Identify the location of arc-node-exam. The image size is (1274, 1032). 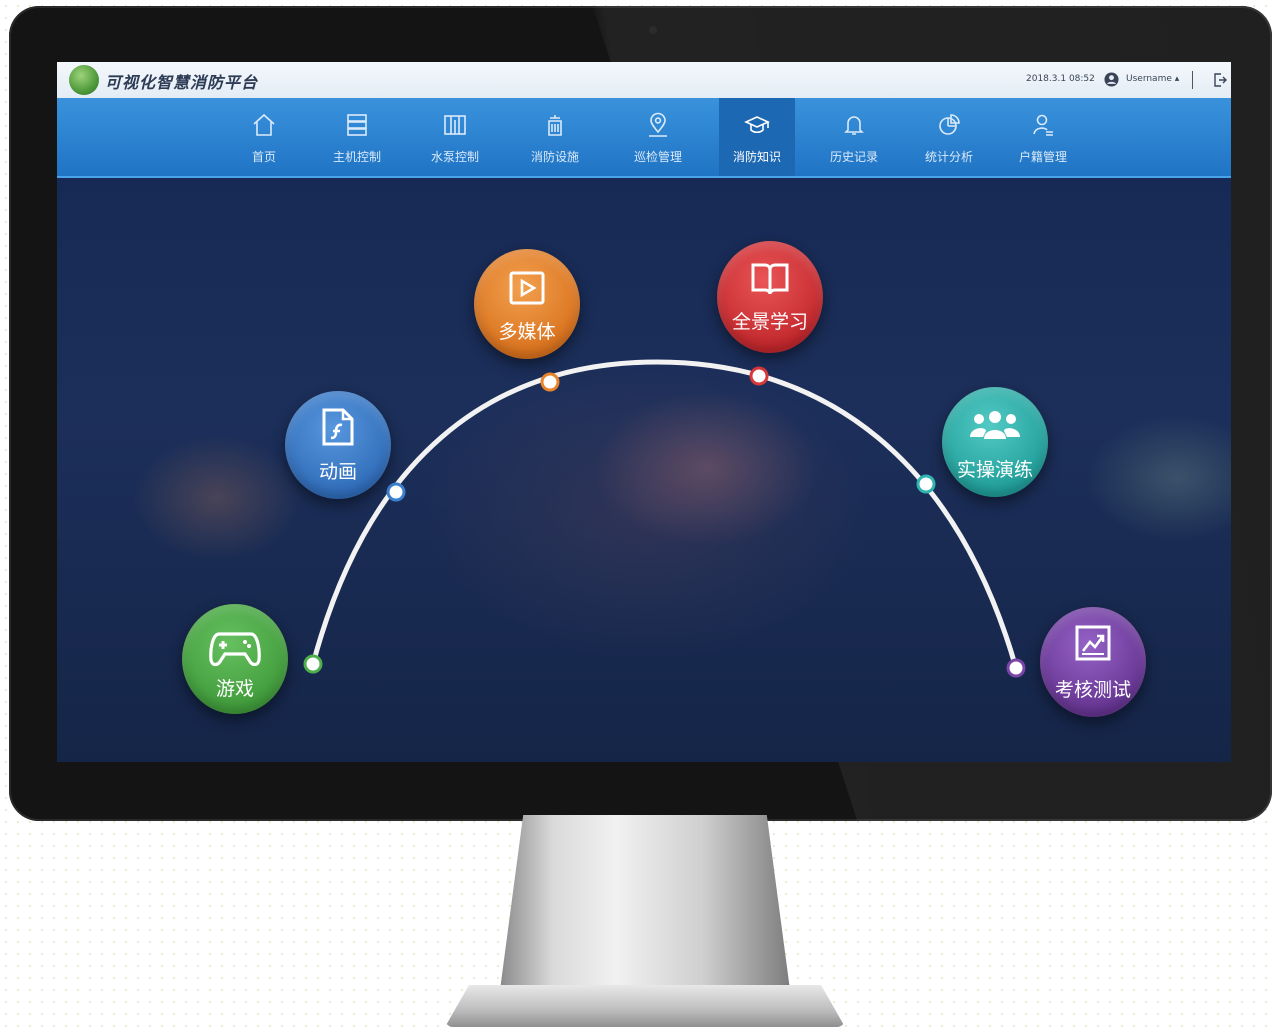
(1016, 668).